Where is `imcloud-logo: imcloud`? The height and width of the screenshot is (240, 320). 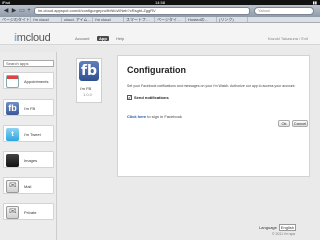 imcloud-logo: imcloud is located at coordinates (32, 38).